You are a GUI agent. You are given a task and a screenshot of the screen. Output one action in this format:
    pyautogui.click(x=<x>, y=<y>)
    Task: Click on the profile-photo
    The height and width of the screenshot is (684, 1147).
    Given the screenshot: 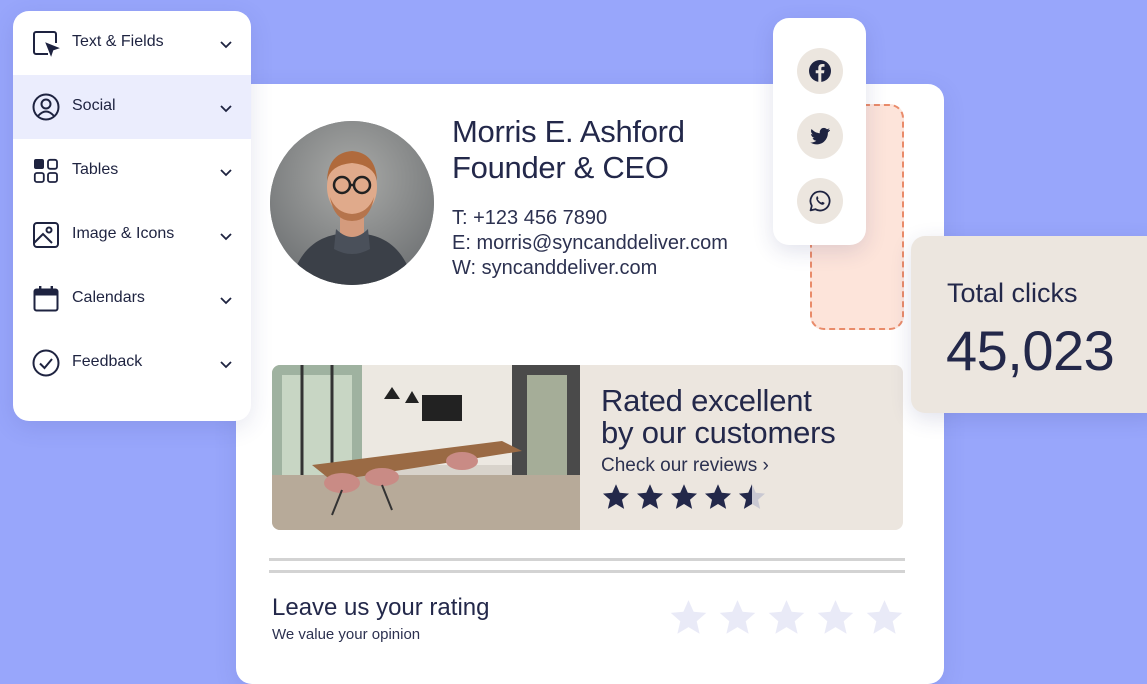 What is the action you would take?
    pyautogui.click(x=352, y=203)
    